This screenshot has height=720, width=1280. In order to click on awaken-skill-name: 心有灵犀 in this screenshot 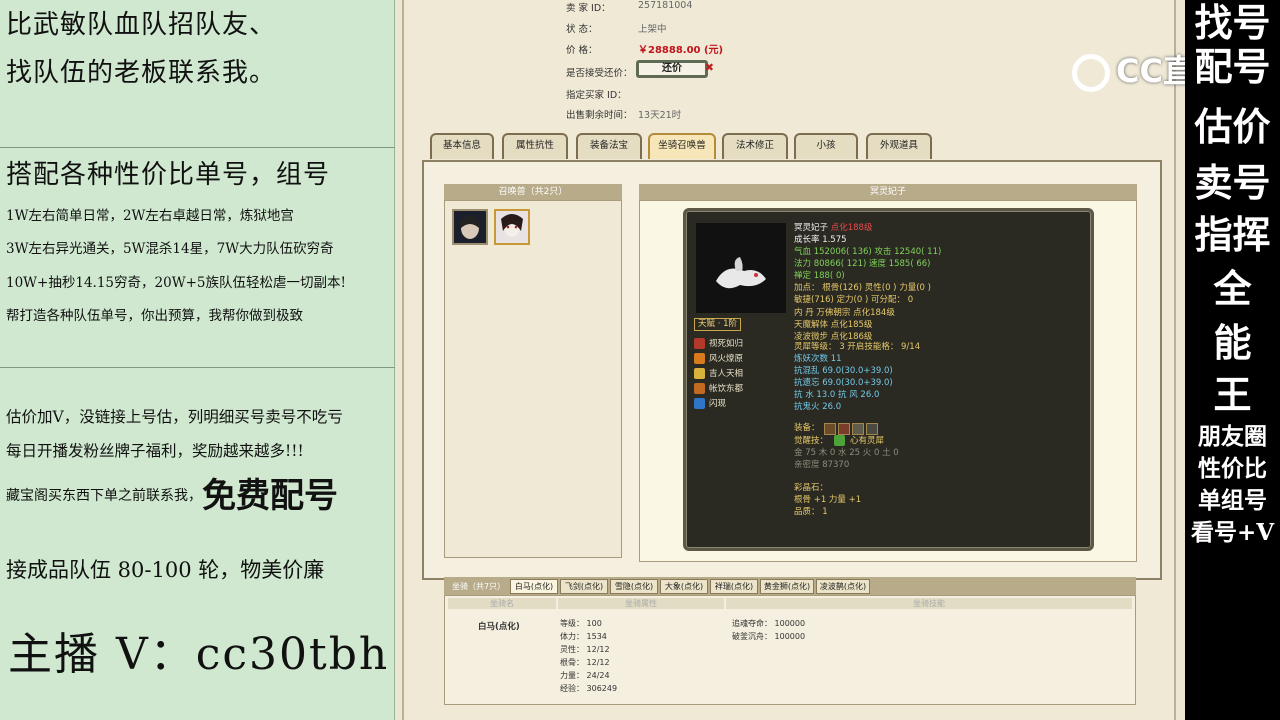, I will do `click(867, 441)`.